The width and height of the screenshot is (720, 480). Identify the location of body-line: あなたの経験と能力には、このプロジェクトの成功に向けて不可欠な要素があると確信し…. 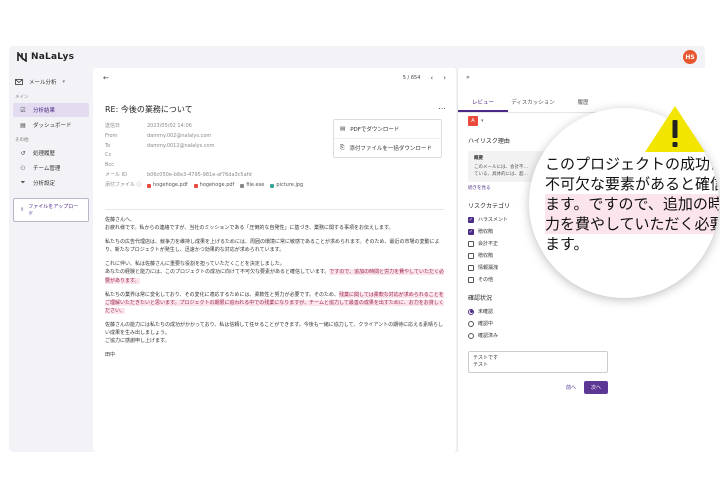
(217, 272).